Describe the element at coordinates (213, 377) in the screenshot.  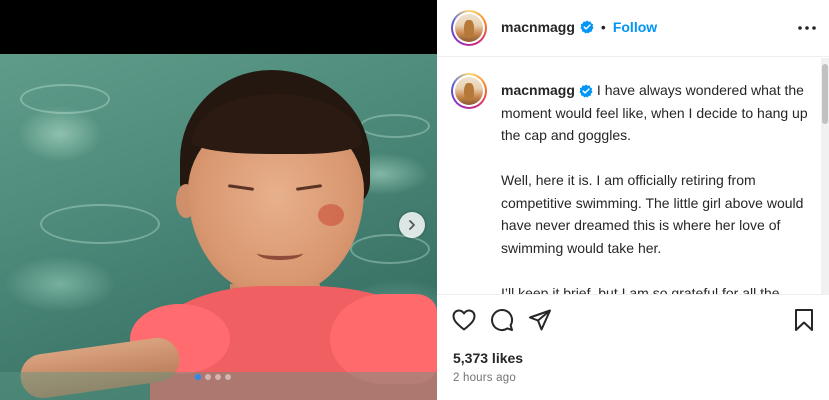
I see `carousel-indicator` at that location.